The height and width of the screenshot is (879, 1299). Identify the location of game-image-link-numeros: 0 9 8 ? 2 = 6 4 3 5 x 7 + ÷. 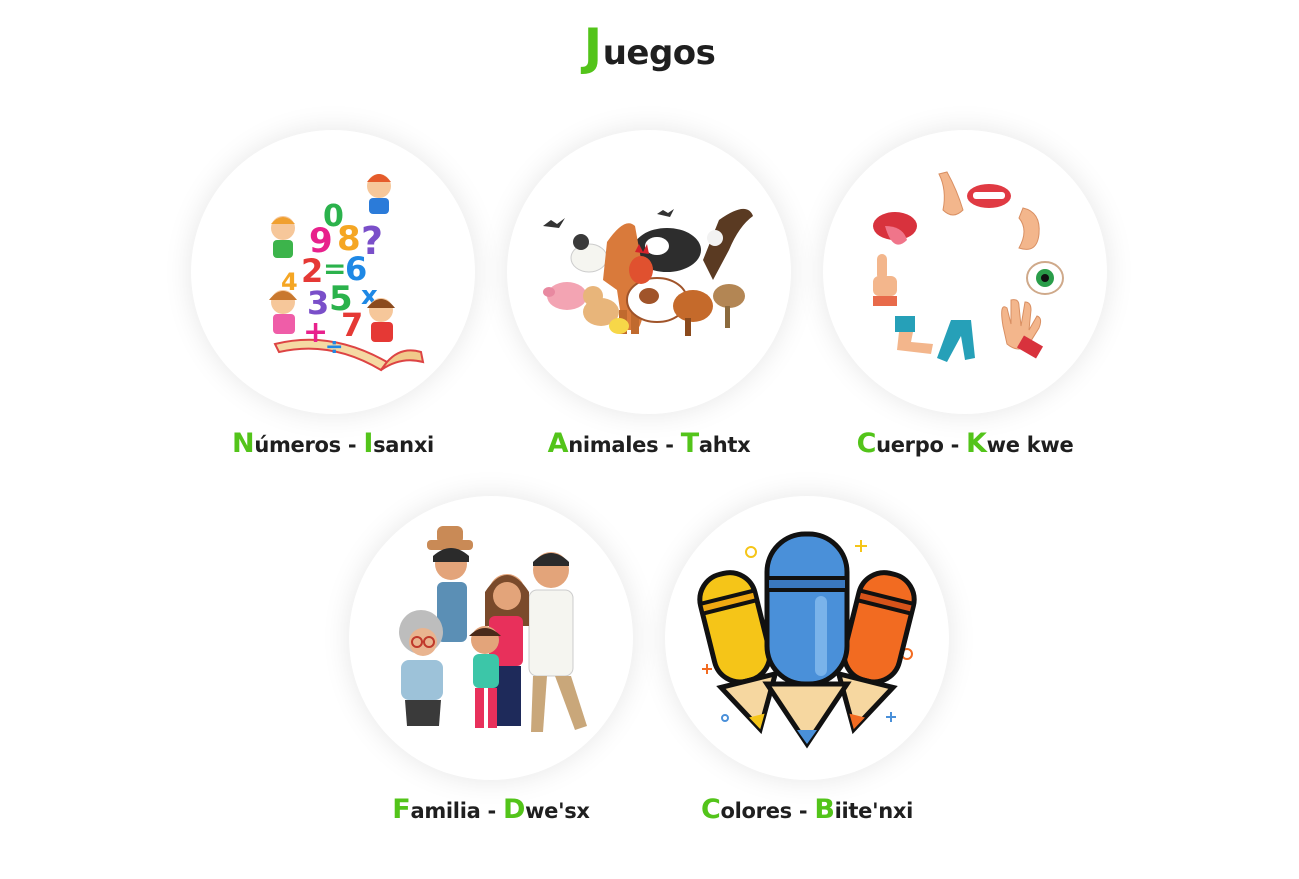
(333, 272).